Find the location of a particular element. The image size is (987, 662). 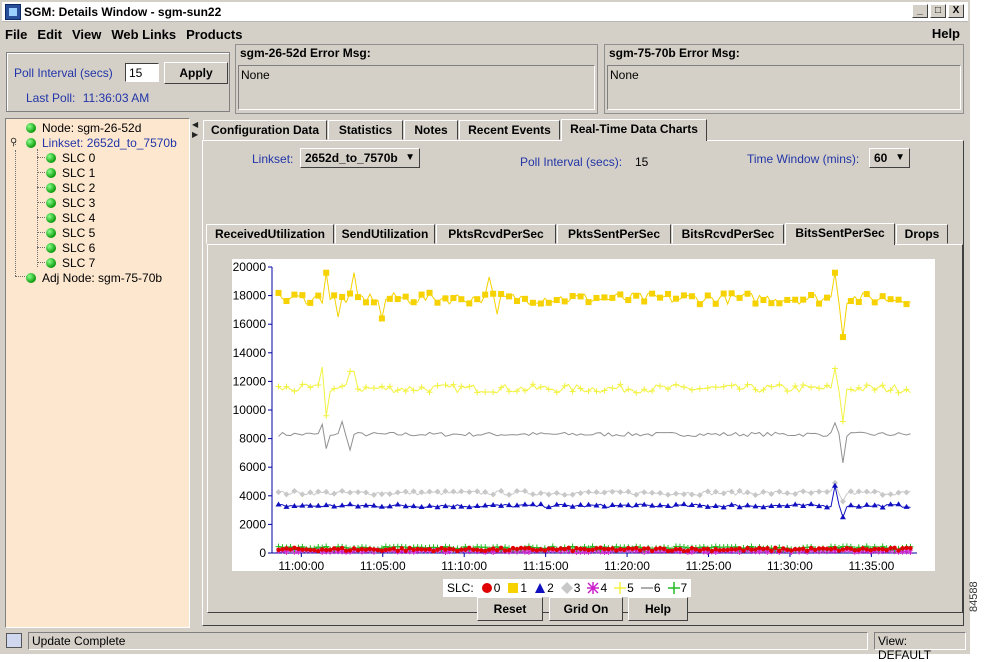

grid-toggle-button: Grid On is located at coordinates (586, 609).